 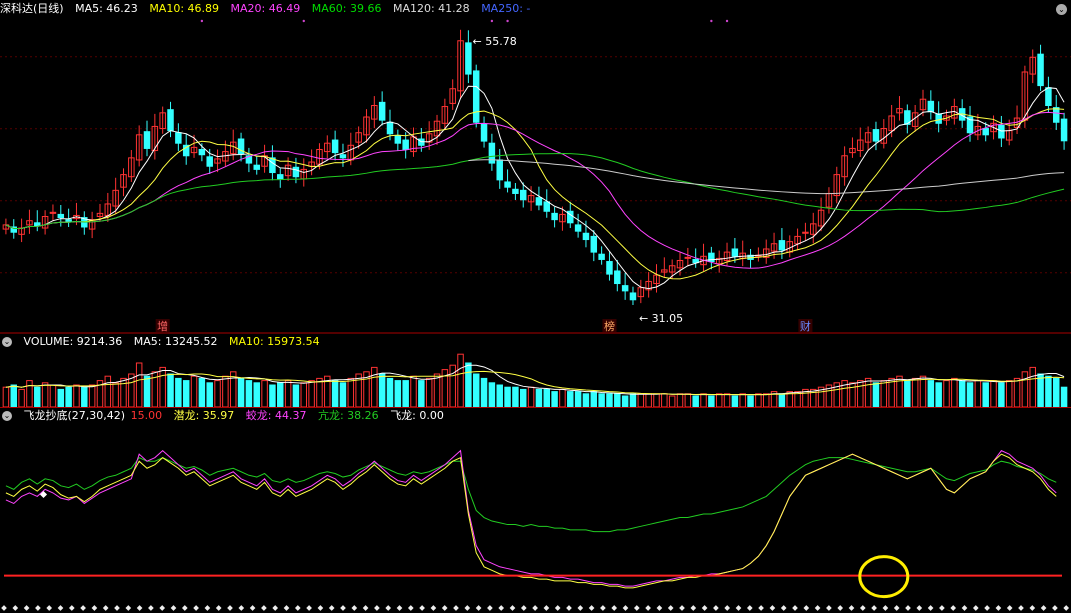 What do you see at coordinates (431, 8) in the screenshot?
I see `ma120-label: MA120: 41.28` at bounding box center [431, 8].